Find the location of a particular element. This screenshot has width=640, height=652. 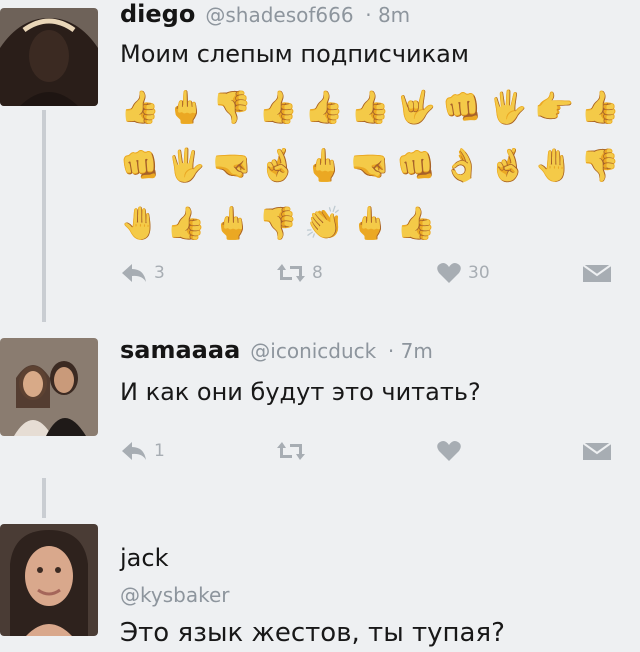

reply-button: 3 is located at coordinates (142, 273).